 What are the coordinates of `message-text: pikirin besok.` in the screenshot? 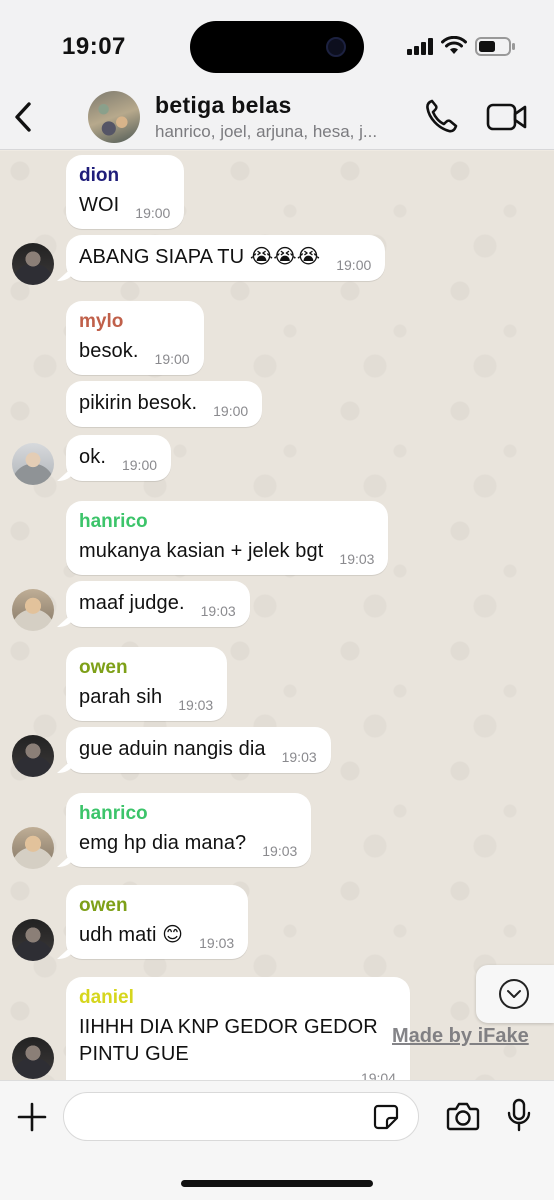 It's located at (138, 403).